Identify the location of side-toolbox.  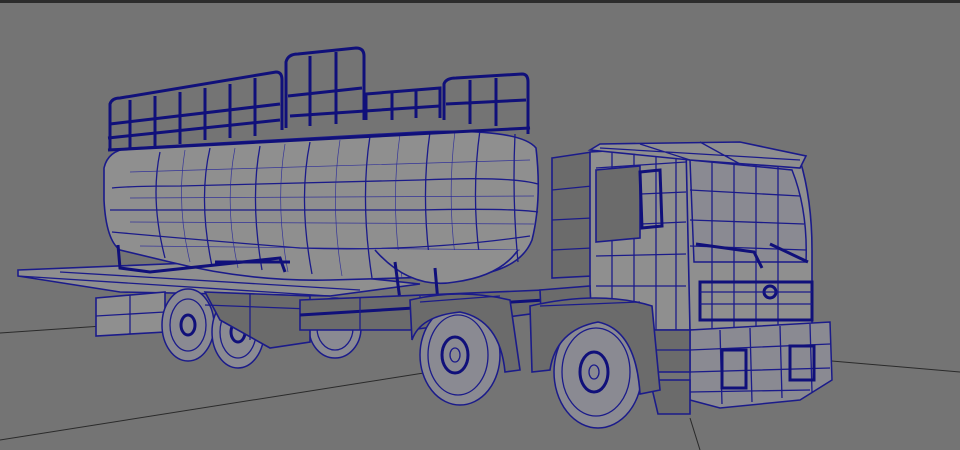
(130, 314).